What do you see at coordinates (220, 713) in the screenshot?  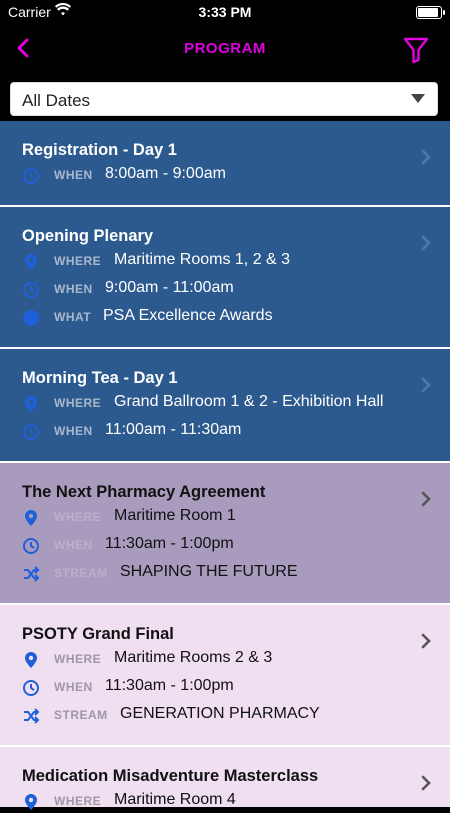 I see `row-value: GENERATION PHARMACY` at bounding box center [220, 713].